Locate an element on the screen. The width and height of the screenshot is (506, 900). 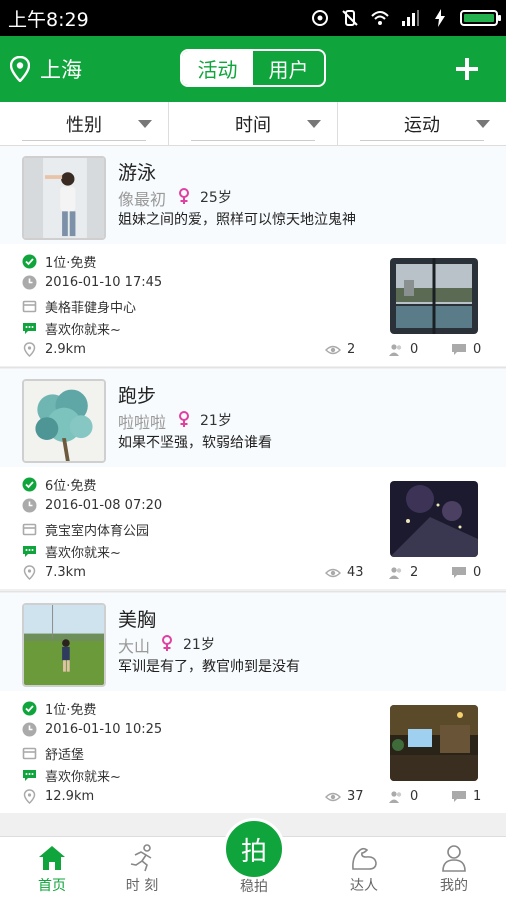
info-datetime: 2016-01-08 07:20 is located at coordinates (92, 505).